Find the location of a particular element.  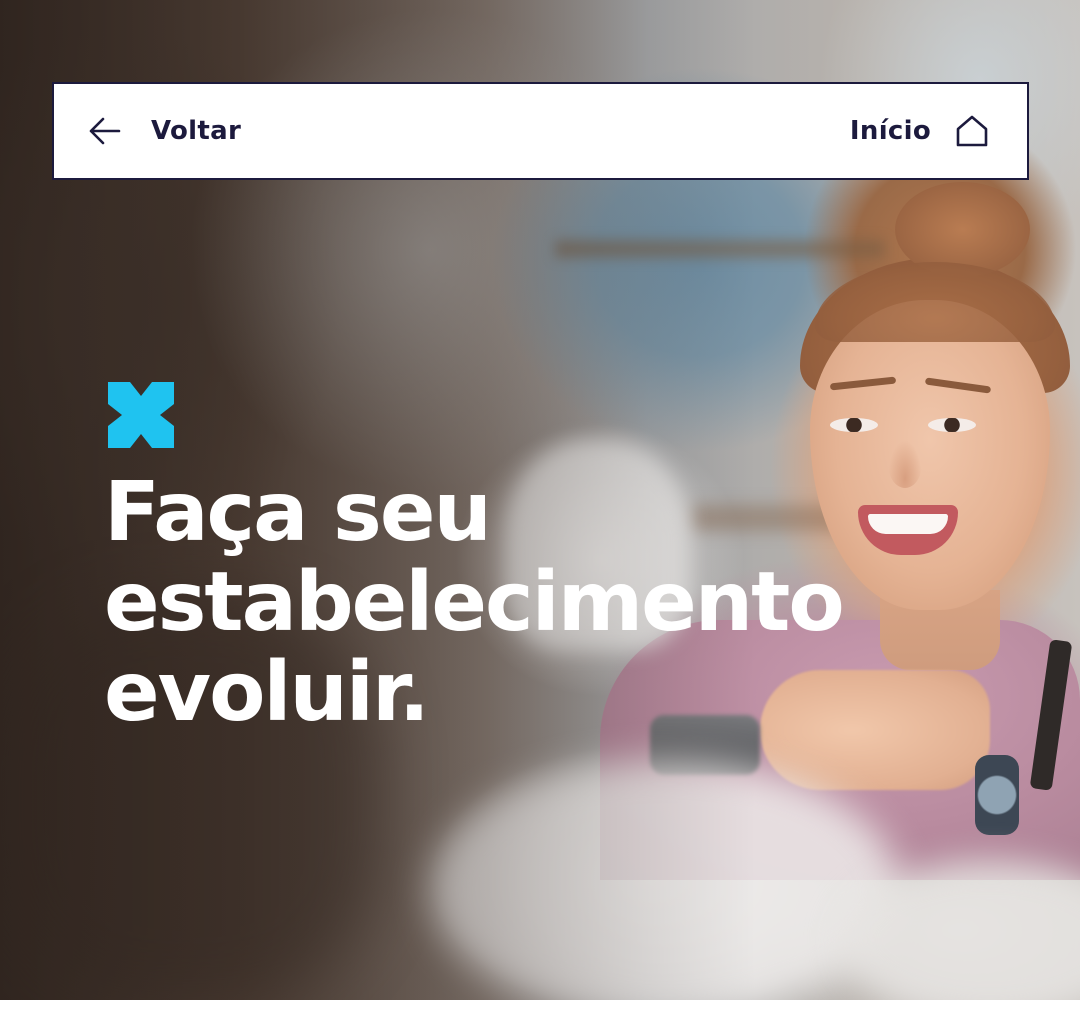

home-button-label: Início is located at coordinates (890, 131).